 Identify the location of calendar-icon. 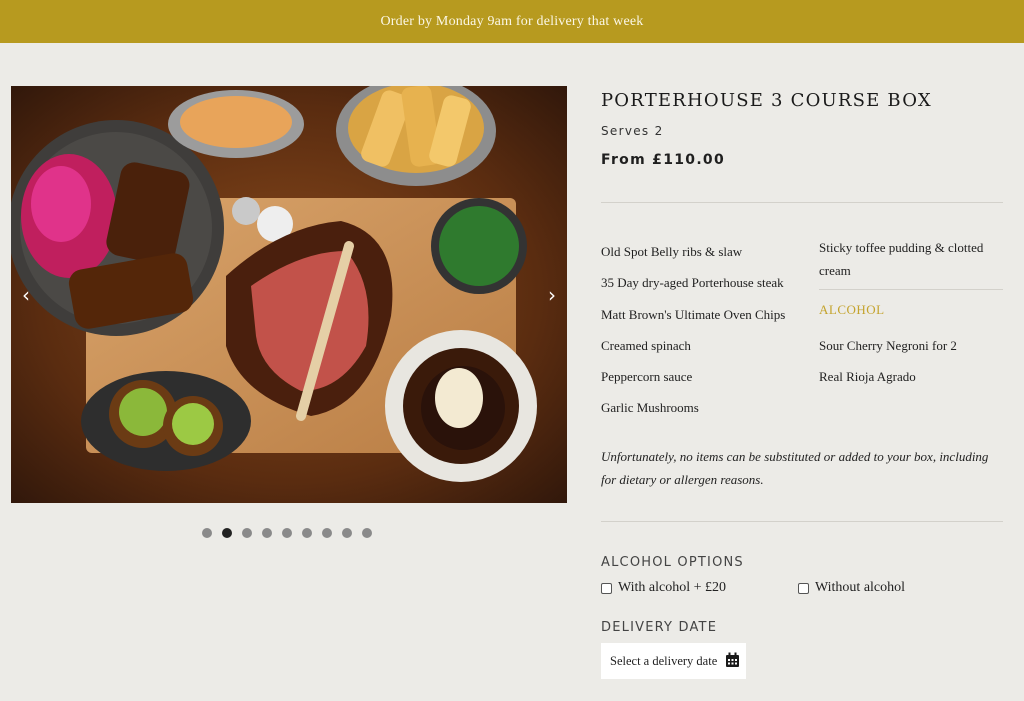
(732, 659).